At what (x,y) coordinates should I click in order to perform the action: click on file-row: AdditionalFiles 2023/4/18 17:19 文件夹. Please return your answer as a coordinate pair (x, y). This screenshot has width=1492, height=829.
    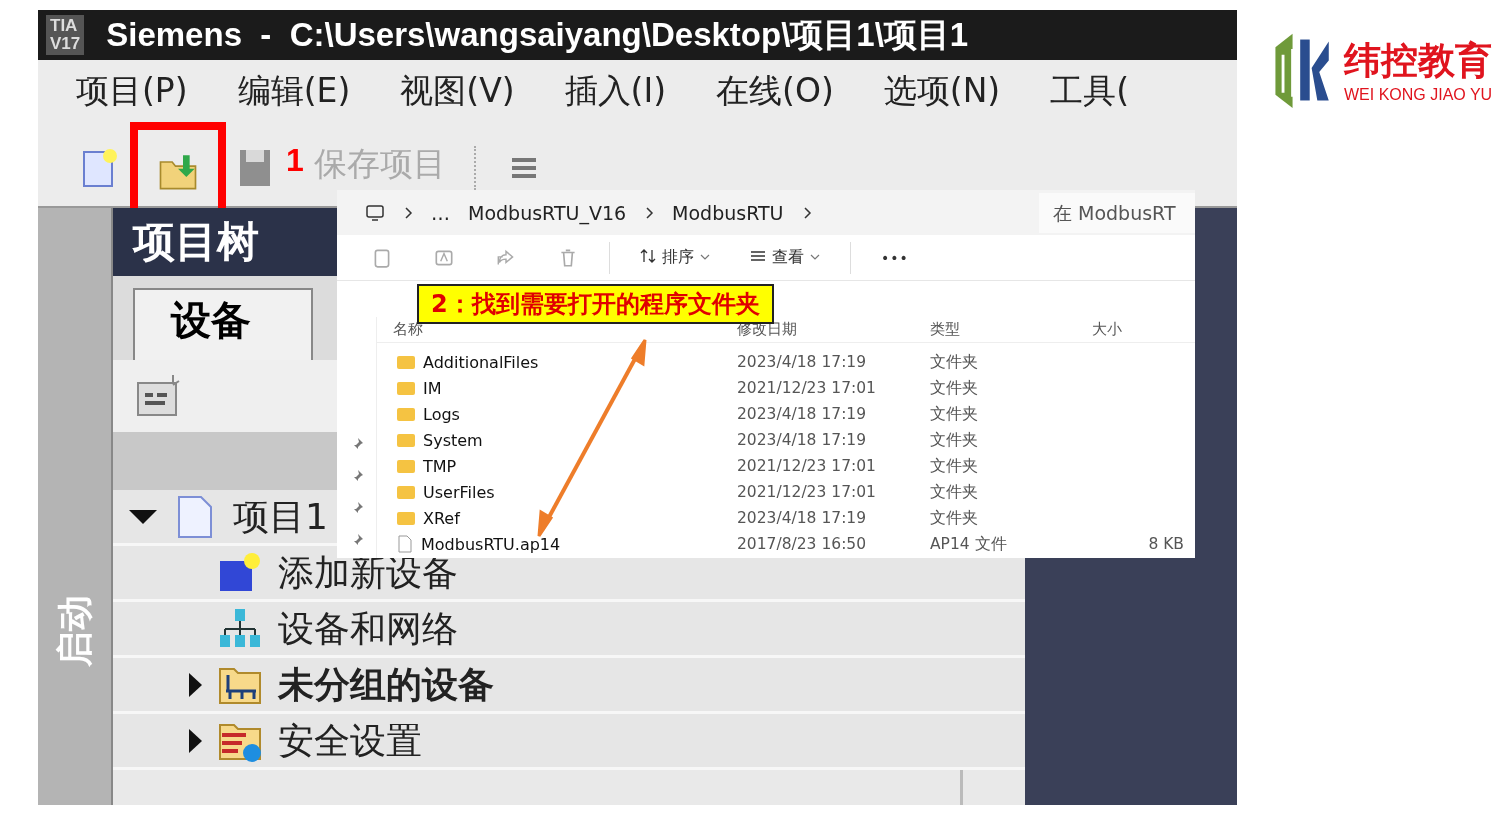
    Looking at the image, I should click on (786, 362).